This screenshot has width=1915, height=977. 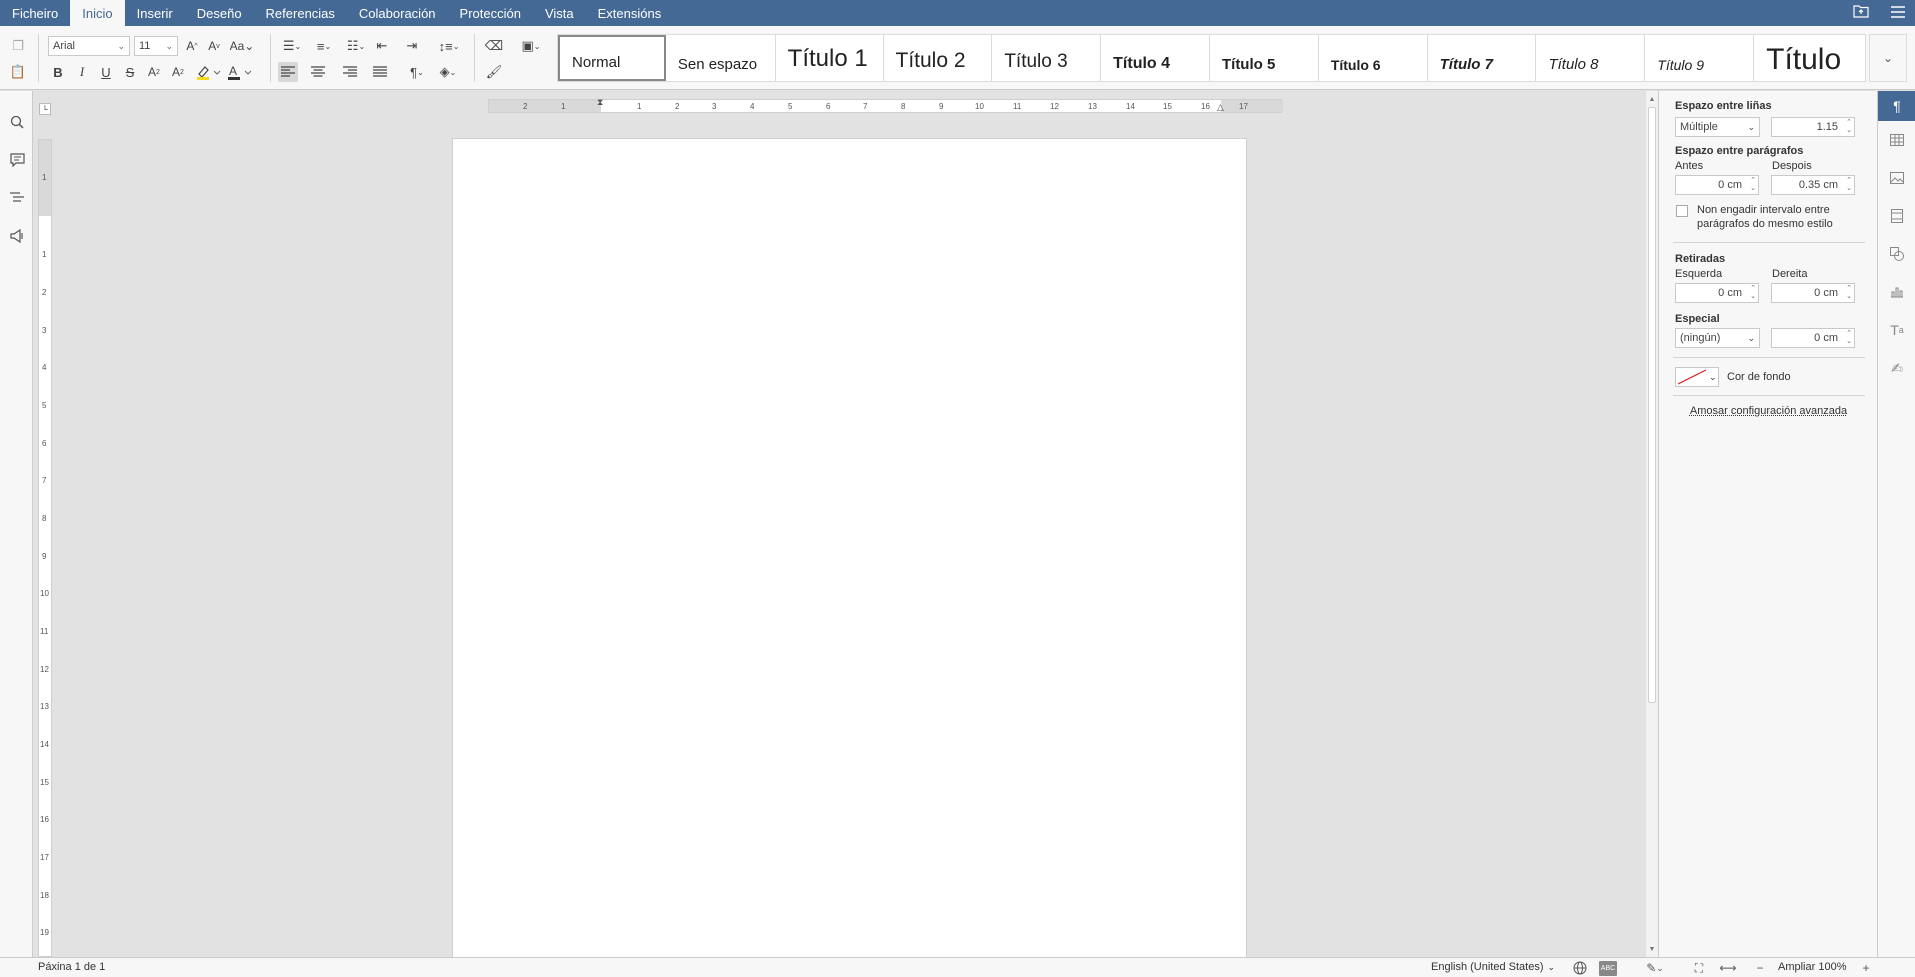 What do you see at coordinates (1373, 58) in the screenshot?
I see `style-heading-6: Título 6` at bounding box center [1373, 58].